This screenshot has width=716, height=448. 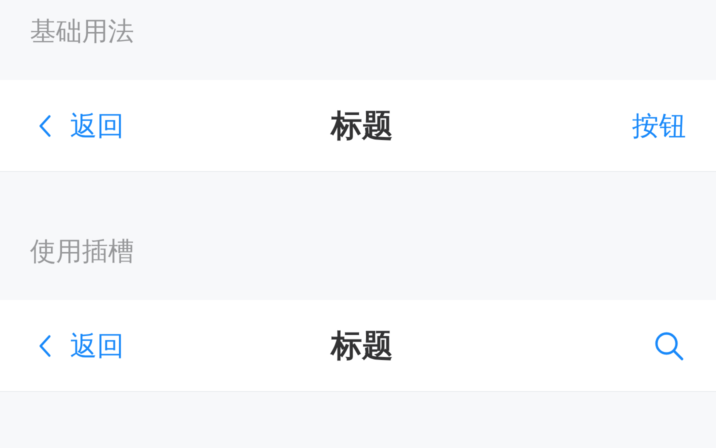 What do you see at coordinates (669, 345) in the screenshot?
I see `search-icon` at bounding box center [669, 345].